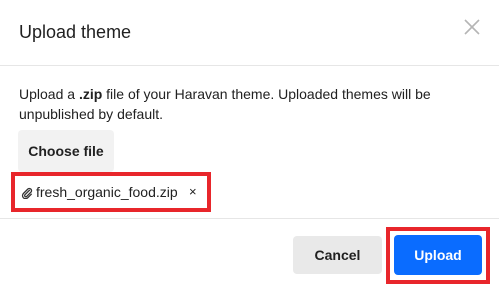 The image size is (499, 289). What do you see at coordinates (472, 27) in the screenshot?
I see `close-icon` at bounding box center [472, 27].